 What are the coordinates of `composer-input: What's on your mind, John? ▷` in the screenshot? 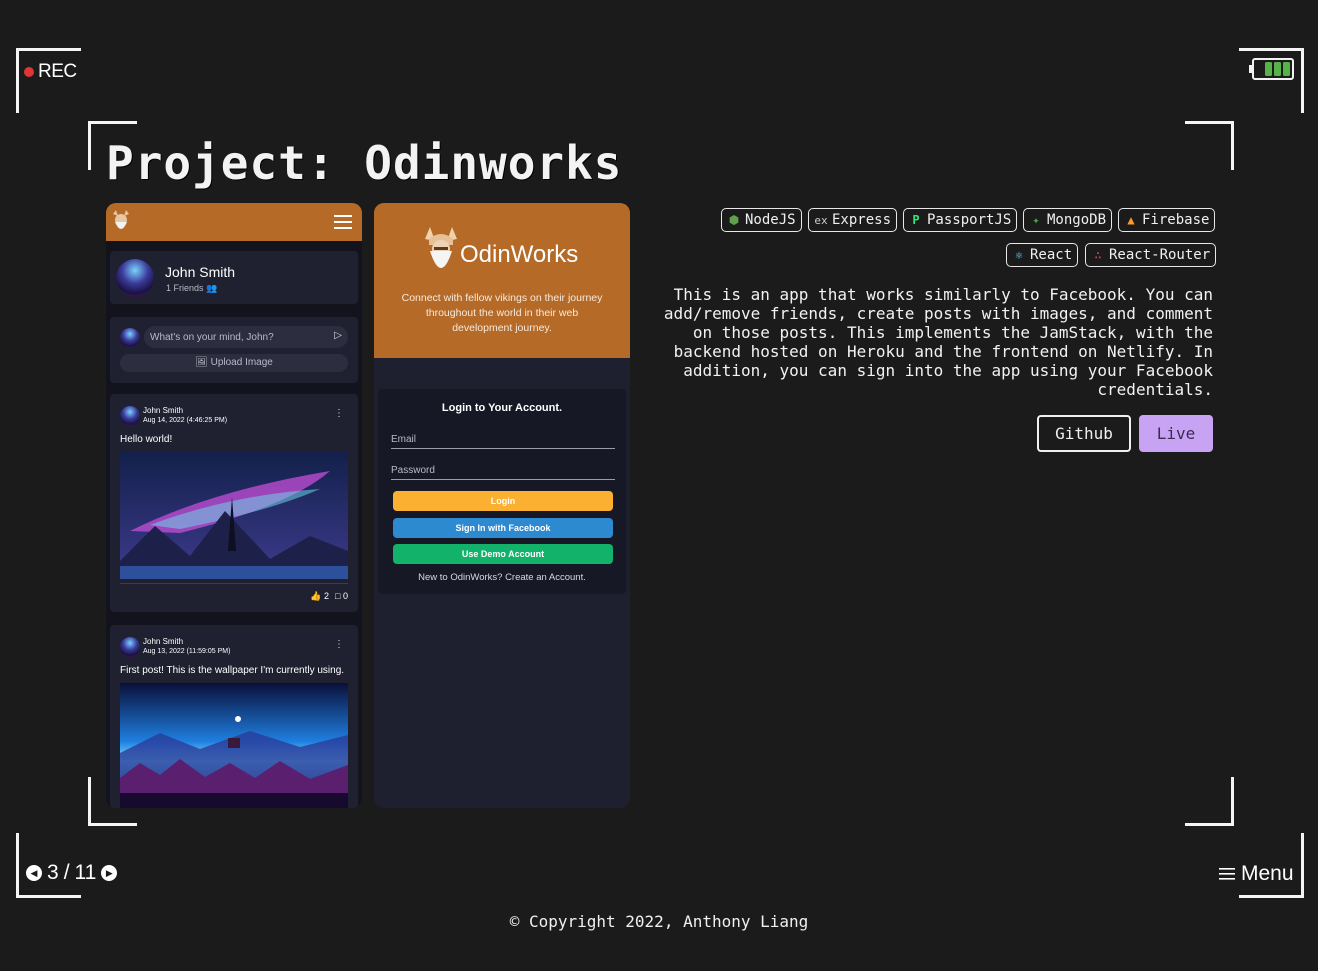 It's located at (246, 337).